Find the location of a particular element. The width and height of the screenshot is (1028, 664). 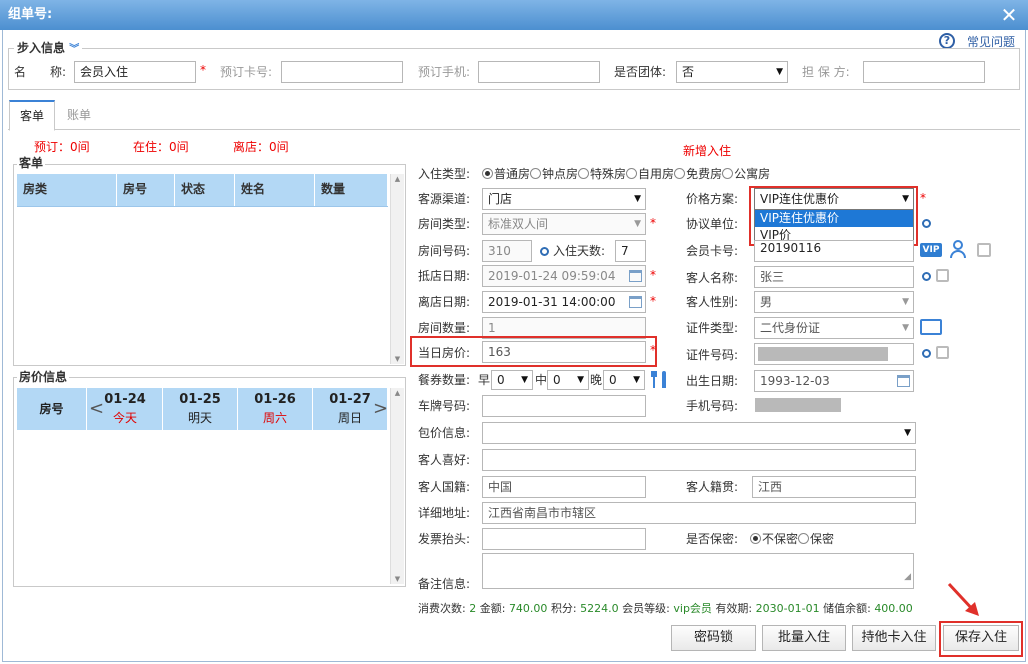

gender-select: 男 ▼ is located at coordinates (834, 302).